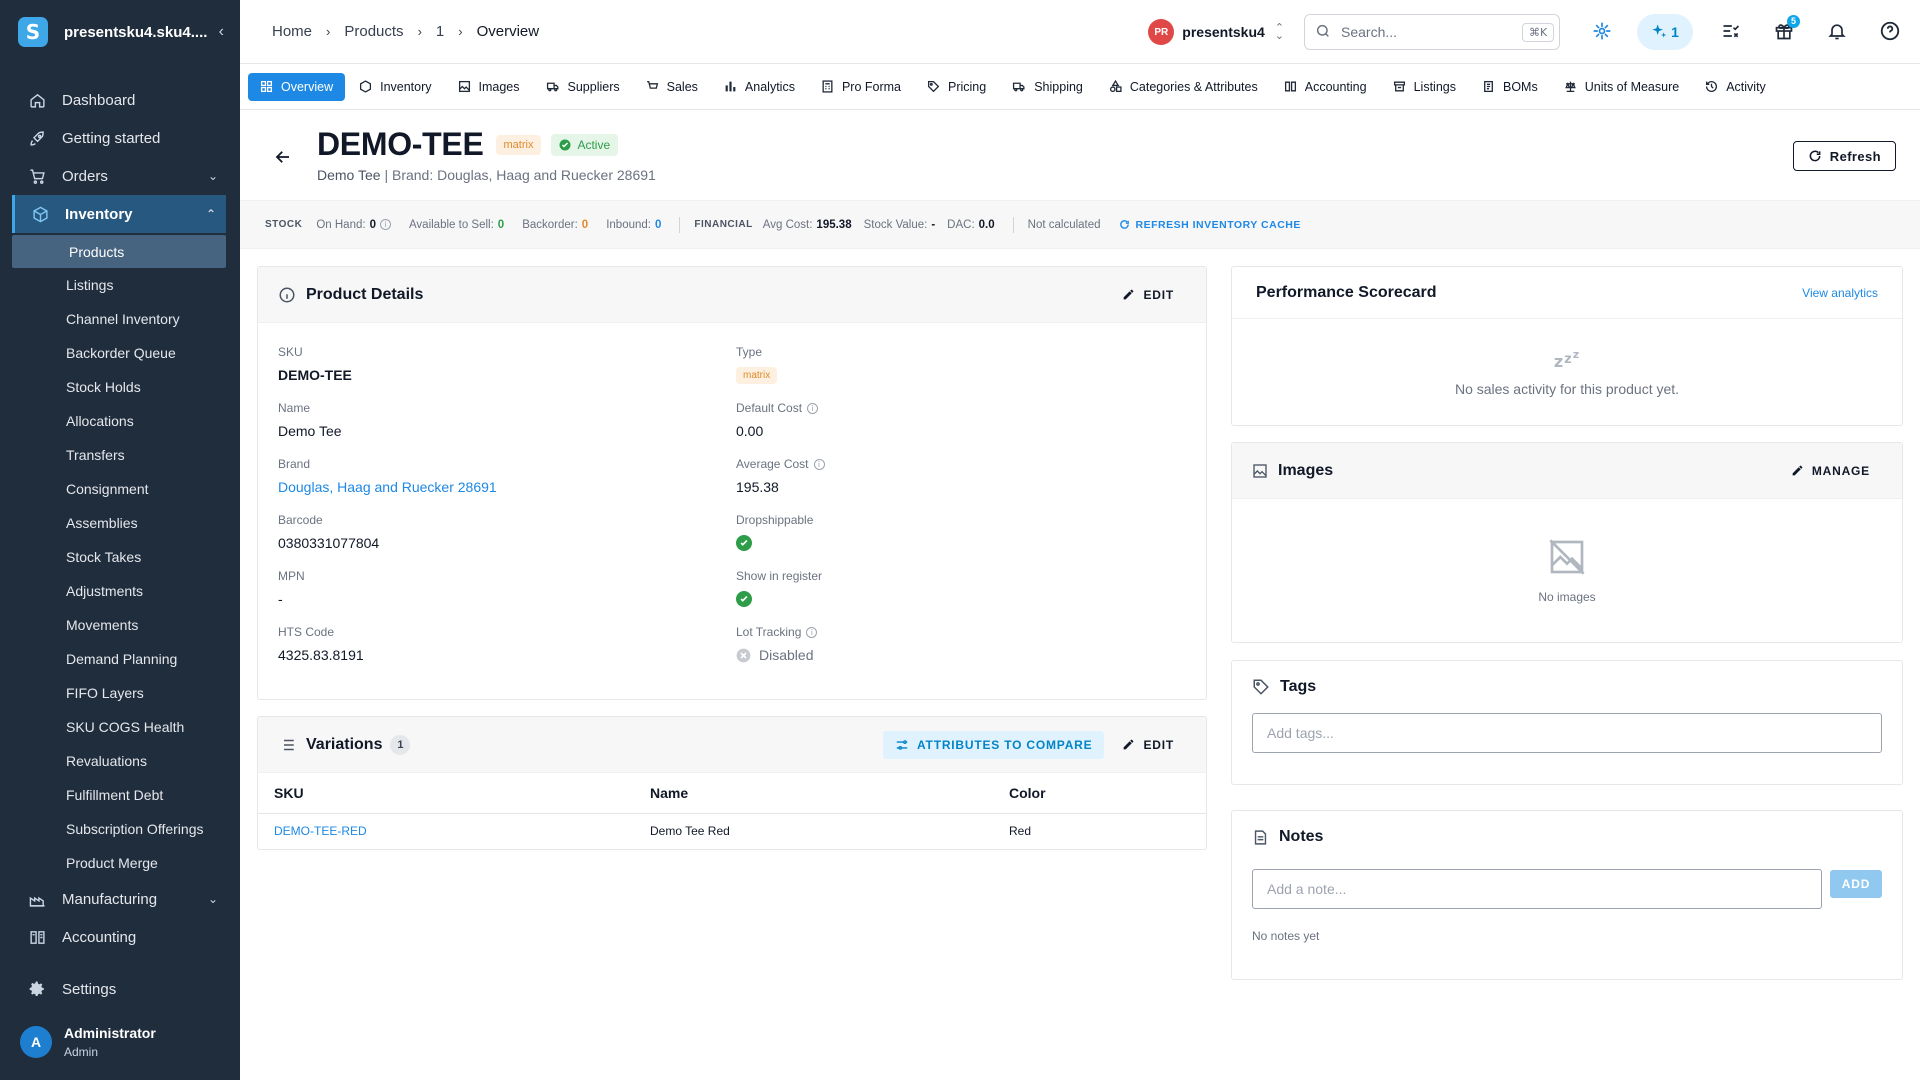  What do you see at coordinates (120, 937) in the screenshot?
I see `sidebar-item-accounting: Accounting` at bounding box center [120, 937].